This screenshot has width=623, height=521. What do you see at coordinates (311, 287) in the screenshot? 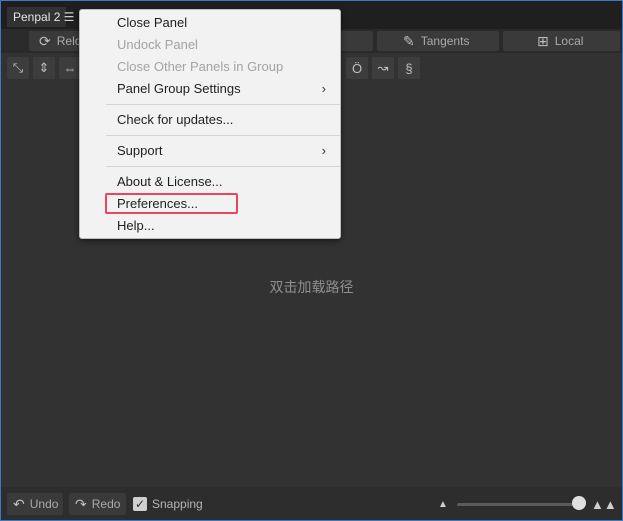
I see `canvas-hint: 双击加载路径` at bounding box center [311, 287].